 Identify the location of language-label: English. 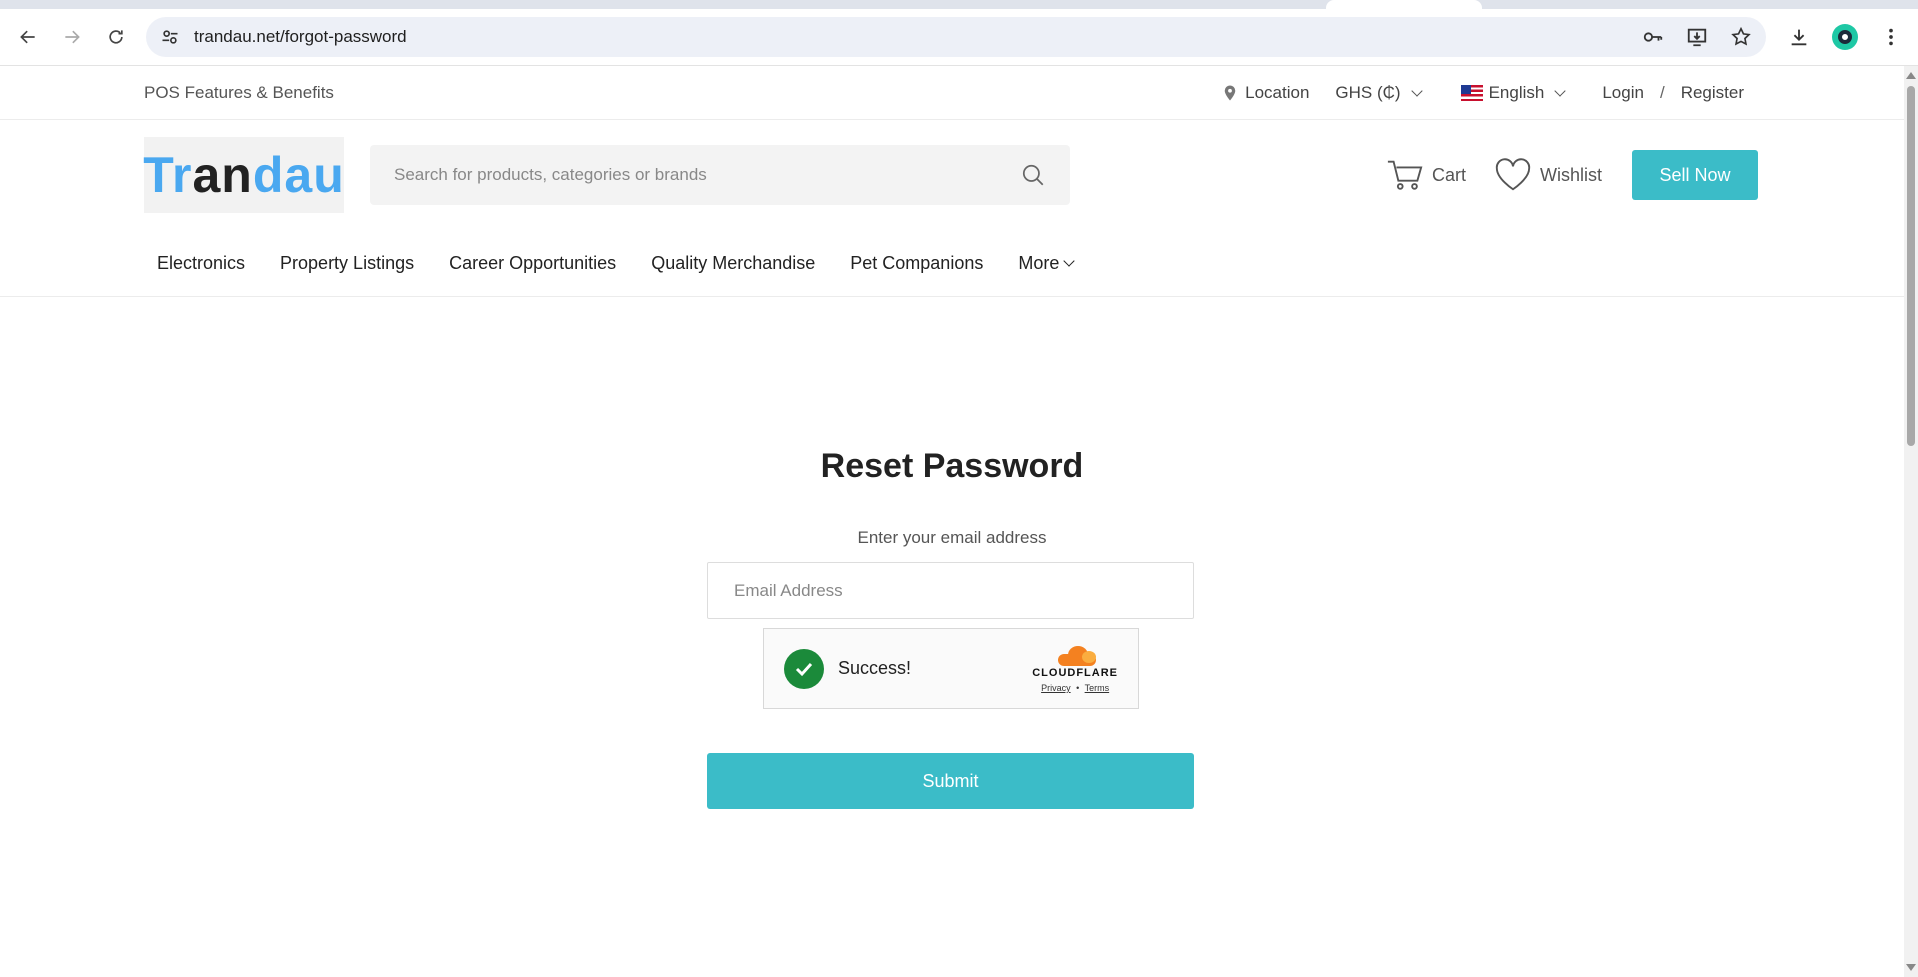
(1516, 92).